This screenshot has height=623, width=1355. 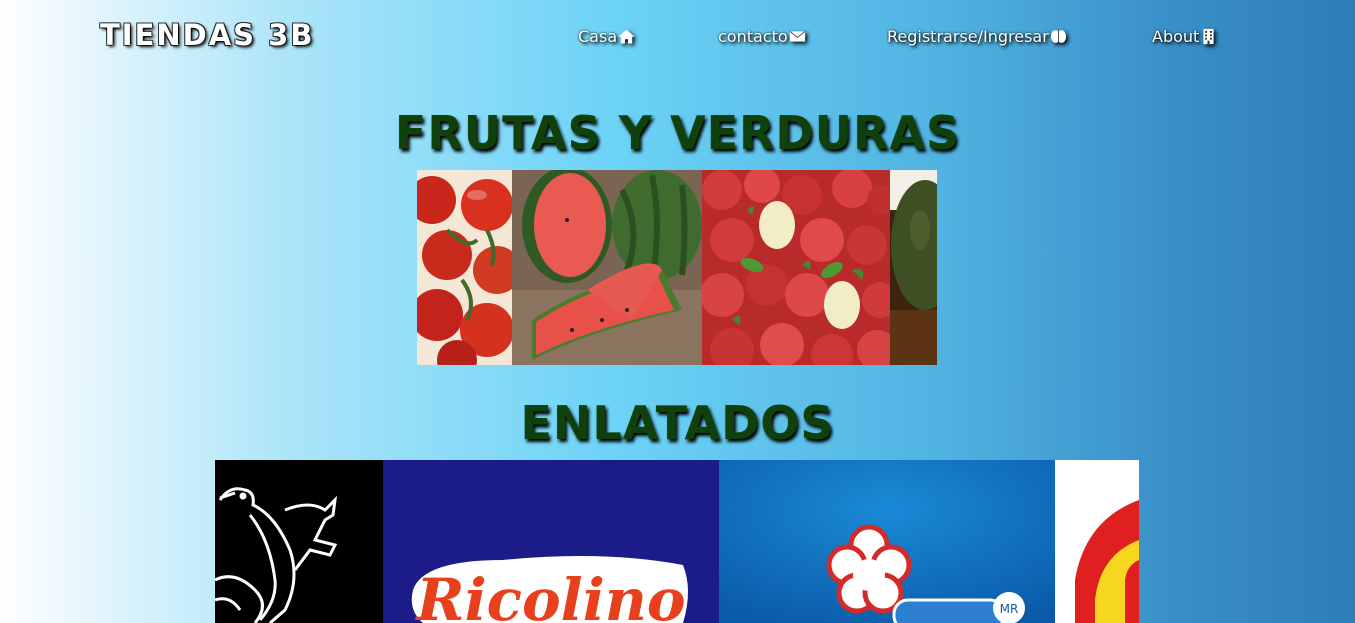 I want to click on ricolino-logo-image: Ricolino, so click(x=551, y=541).